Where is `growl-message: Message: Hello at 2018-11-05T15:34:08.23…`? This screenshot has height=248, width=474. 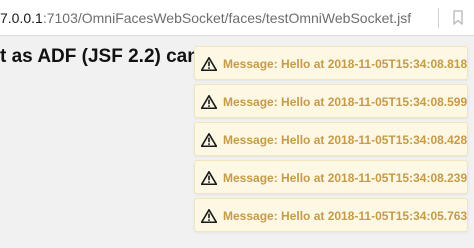 growl-message: Message: Hello at 2018-11-05T15:34:08.23… is located at coordinates (331, 177).